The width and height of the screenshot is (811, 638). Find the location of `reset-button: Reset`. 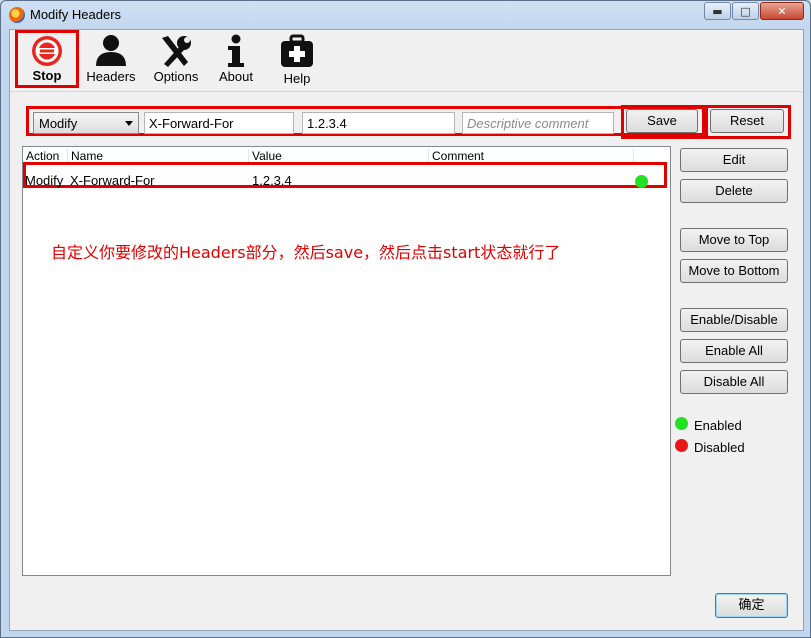

reset-button: Reset is located at coordinates (747, 121).